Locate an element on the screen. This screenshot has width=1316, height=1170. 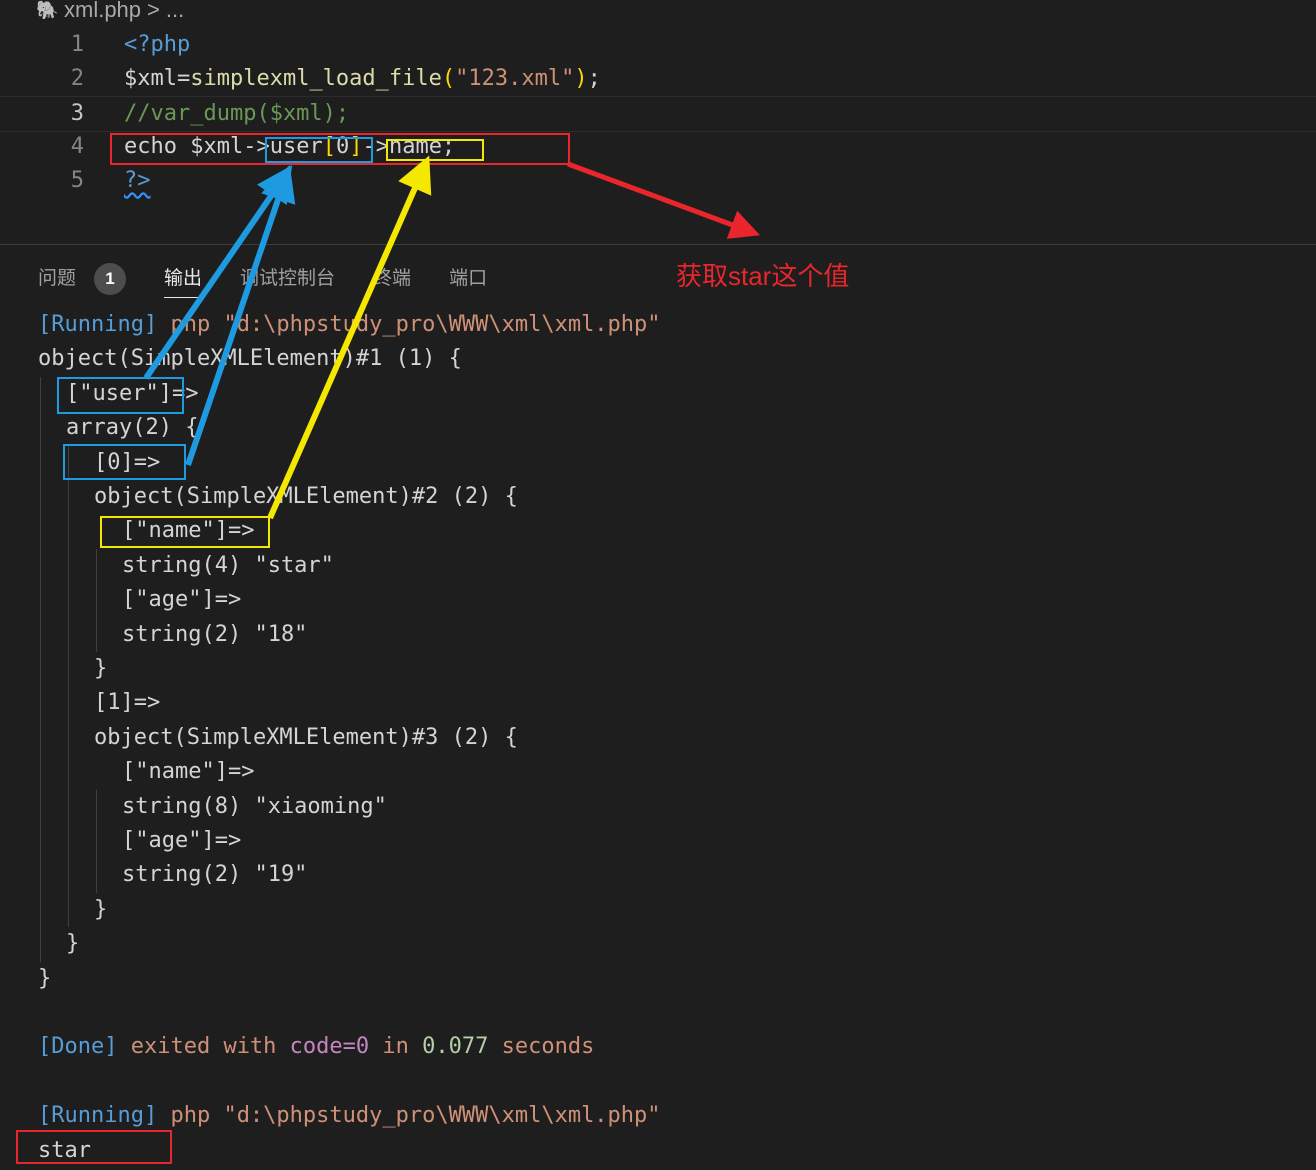
panel-tab-label: 调试控制台 is located at coordinates (288, 278).